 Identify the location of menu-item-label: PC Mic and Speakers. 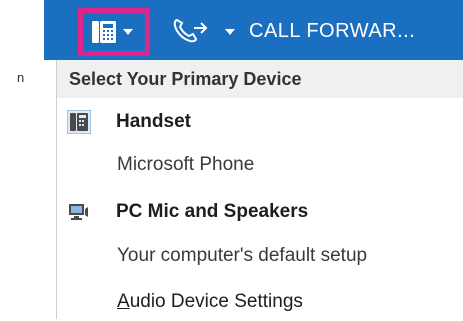
(212, 211).